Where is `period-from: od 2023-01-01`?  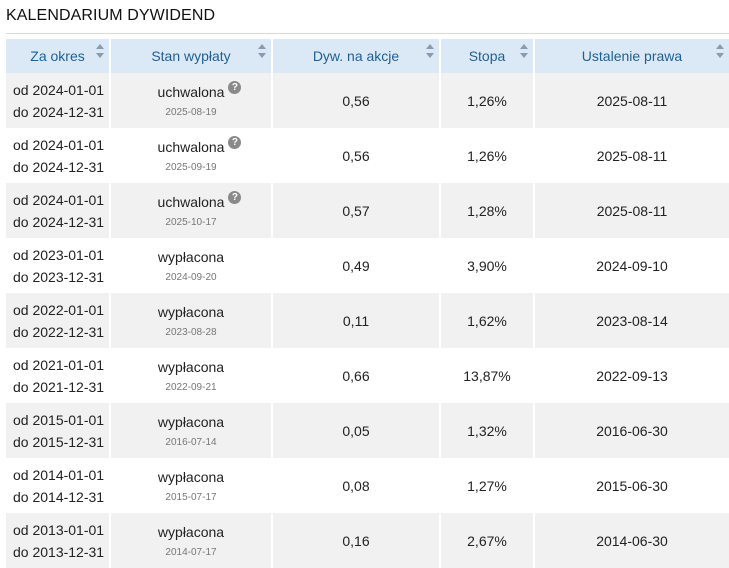
period-from: od 2023-01-01 is located at coordinates (59, 254).